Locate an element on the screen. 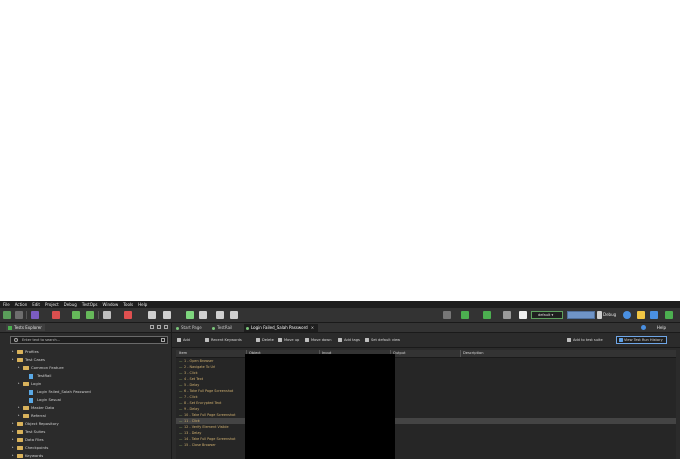 This screenshot has height=459, width=680. new-icon is located at coordinates (7, 315).